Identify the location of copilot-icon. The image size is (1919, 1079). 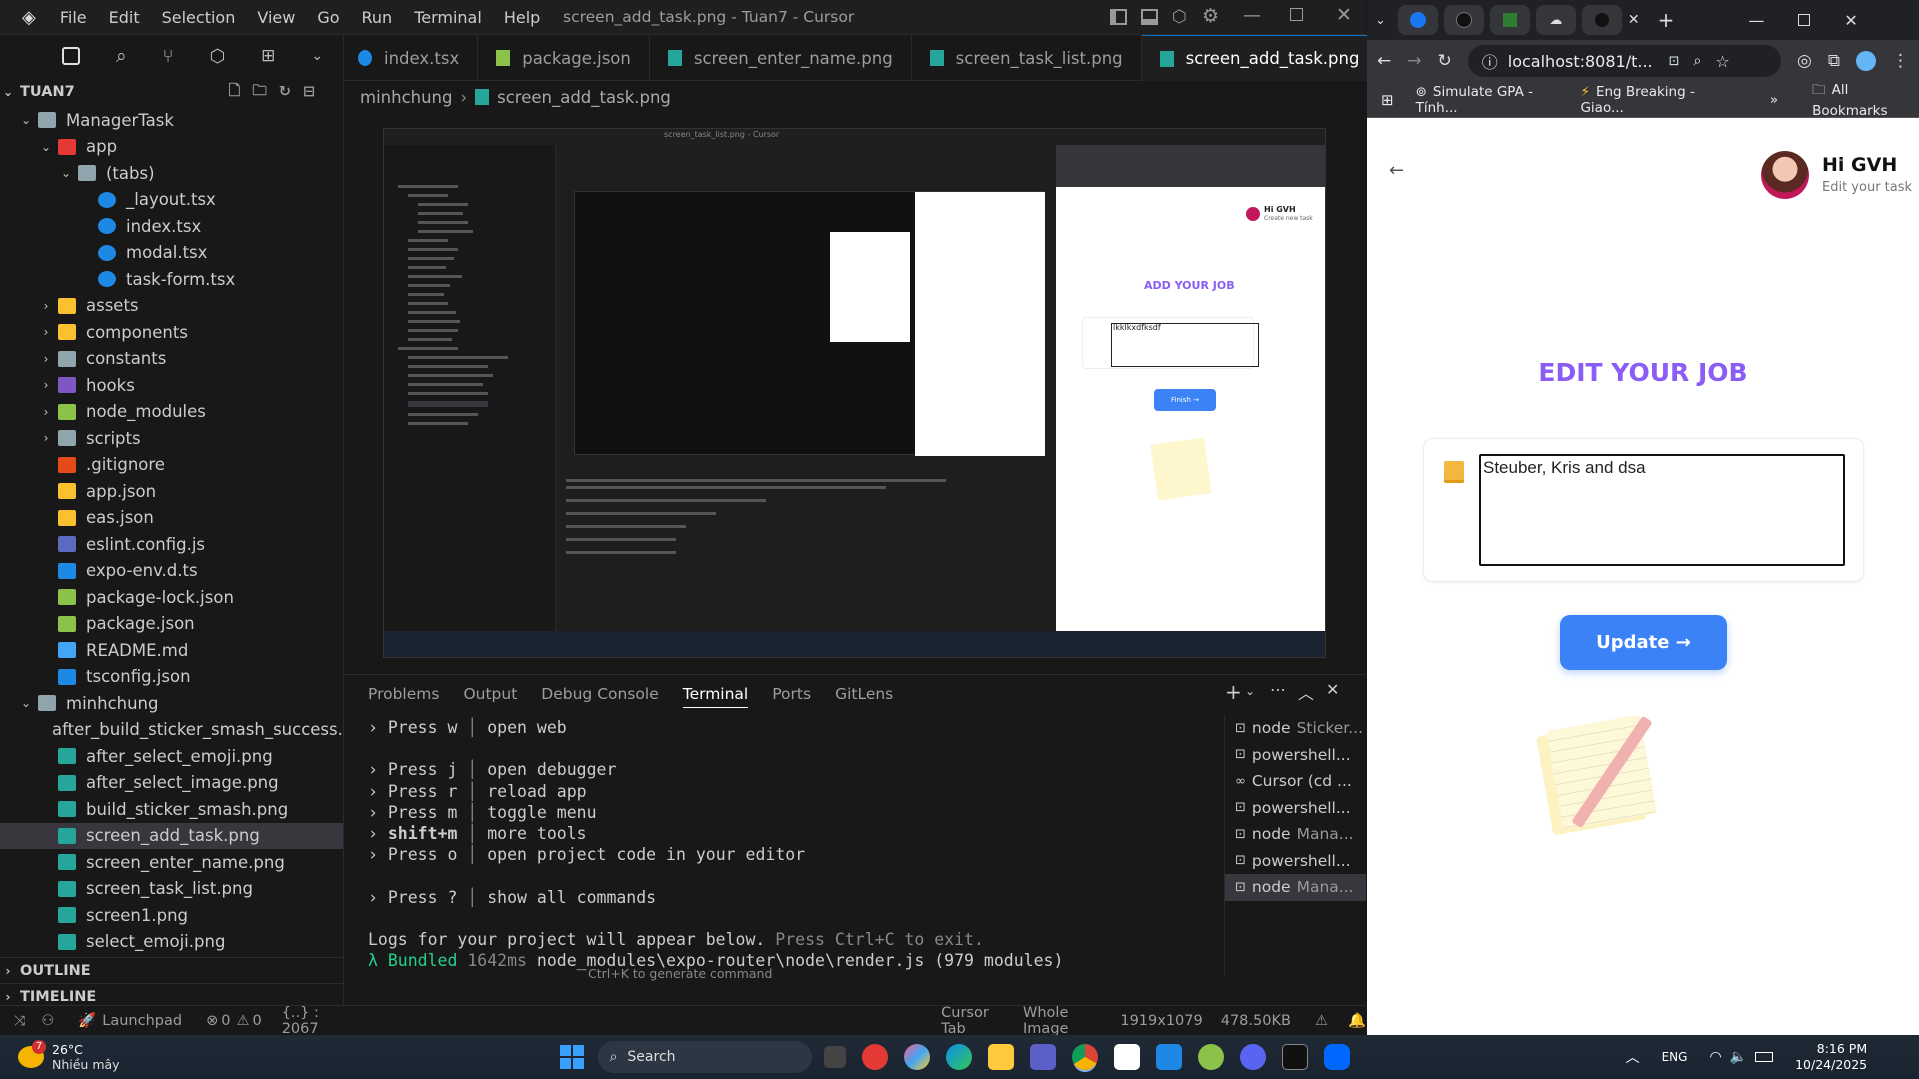
(916, 1057).